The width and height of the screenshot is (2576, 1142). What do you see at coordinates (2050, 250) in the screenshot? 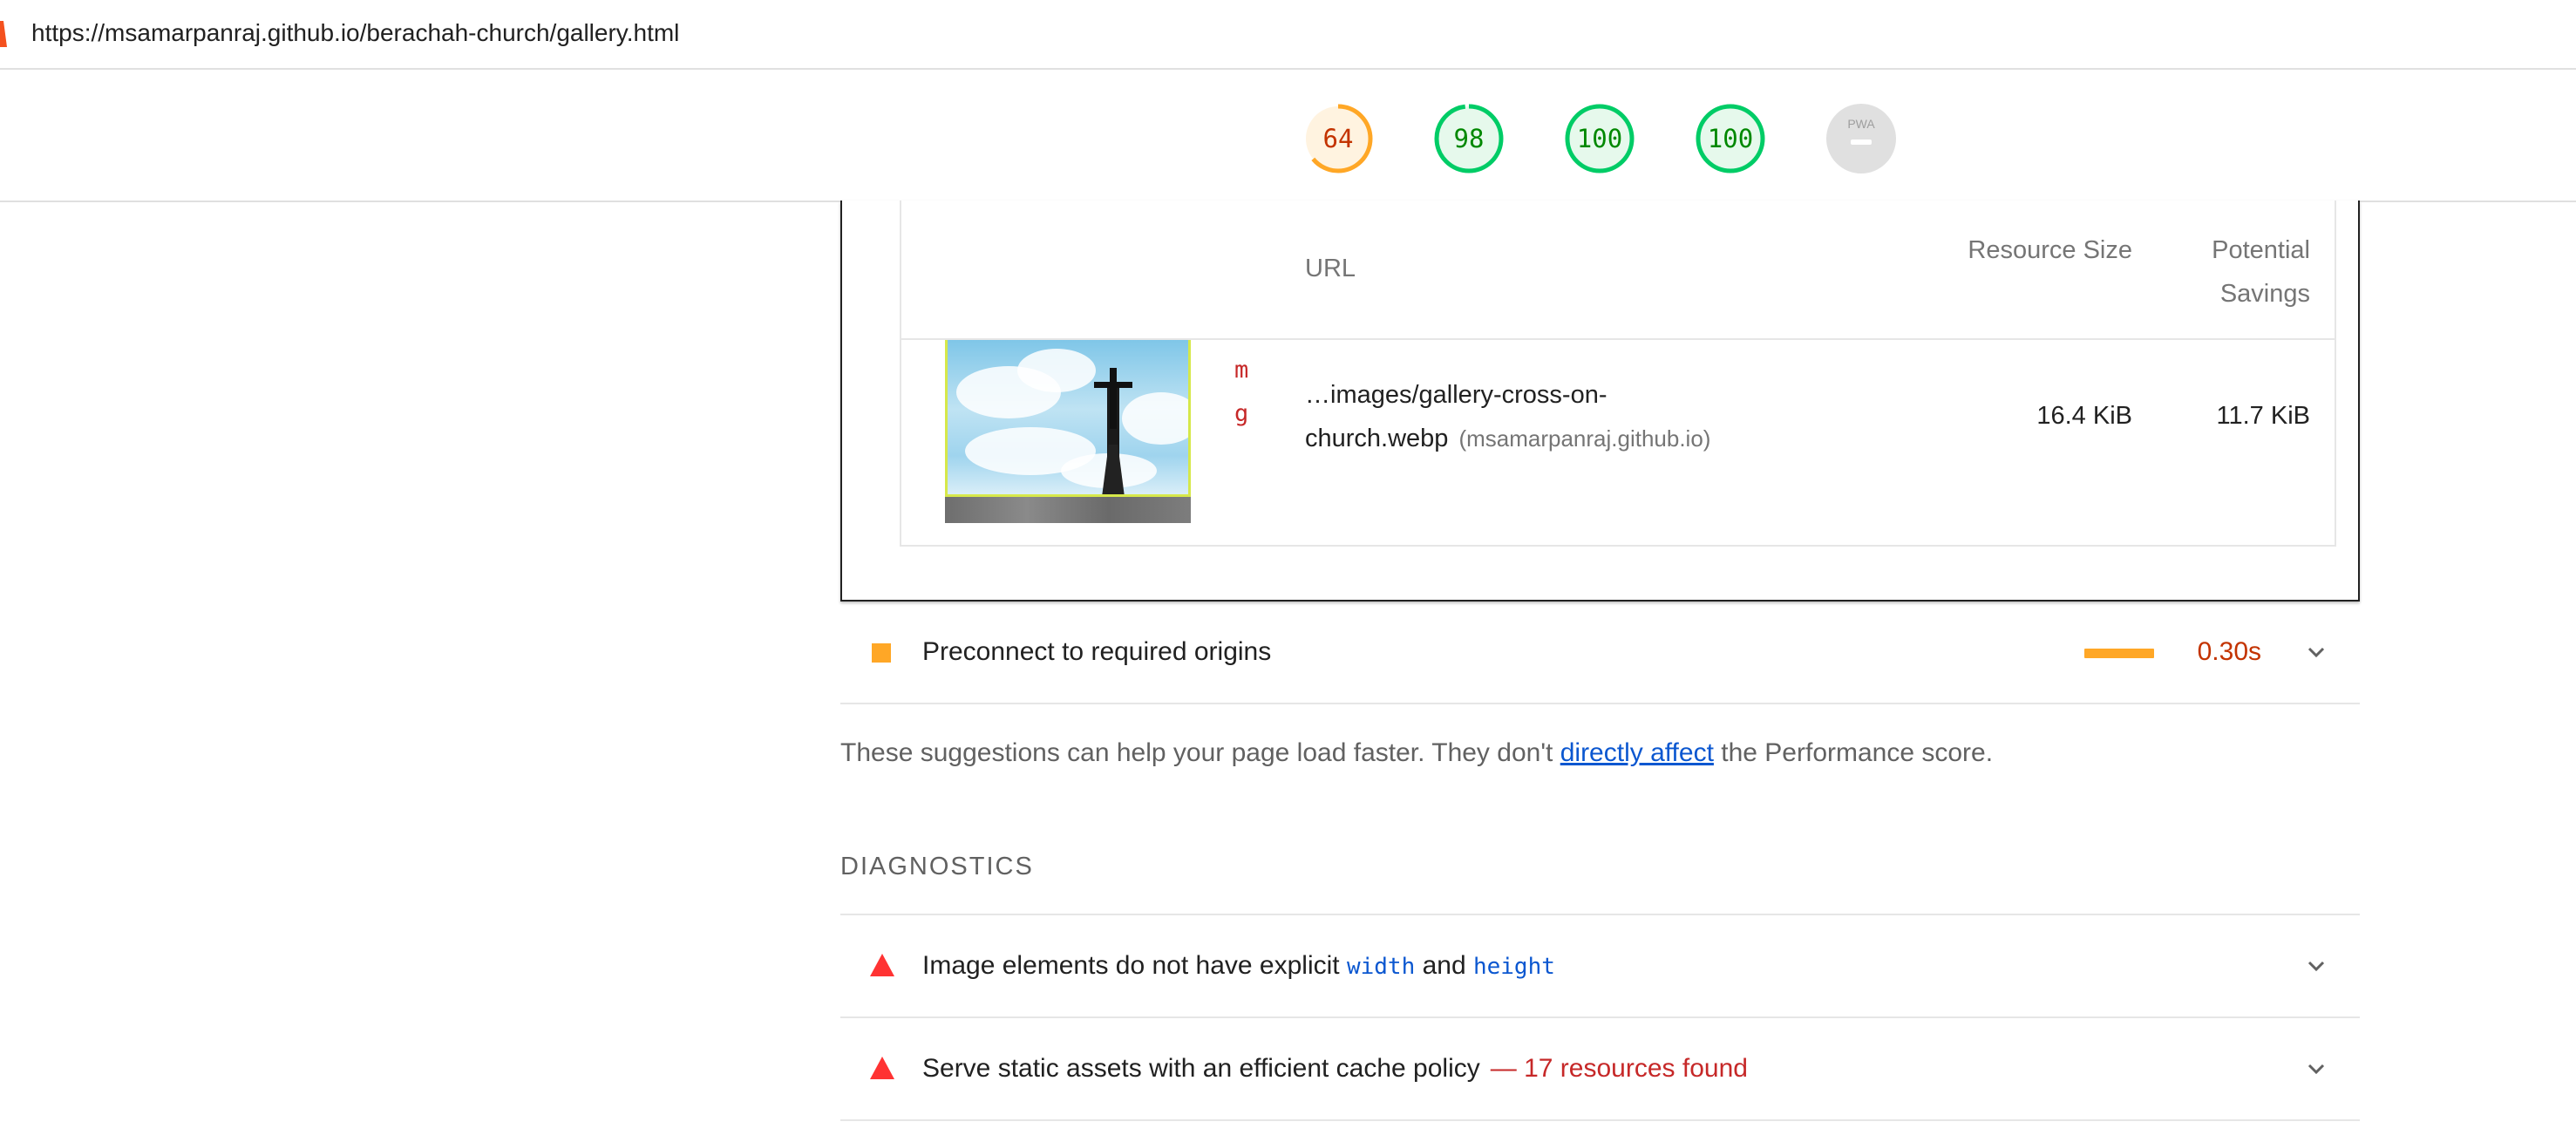
I see `column-header-resource-size: Resource Size` at bounding box center [2050, 250].